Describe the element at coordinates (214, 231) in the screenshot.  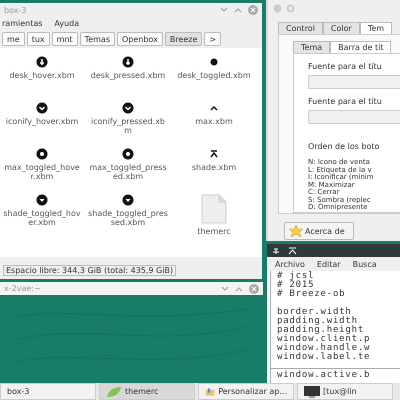
I see `file-name: themerc` at that location.